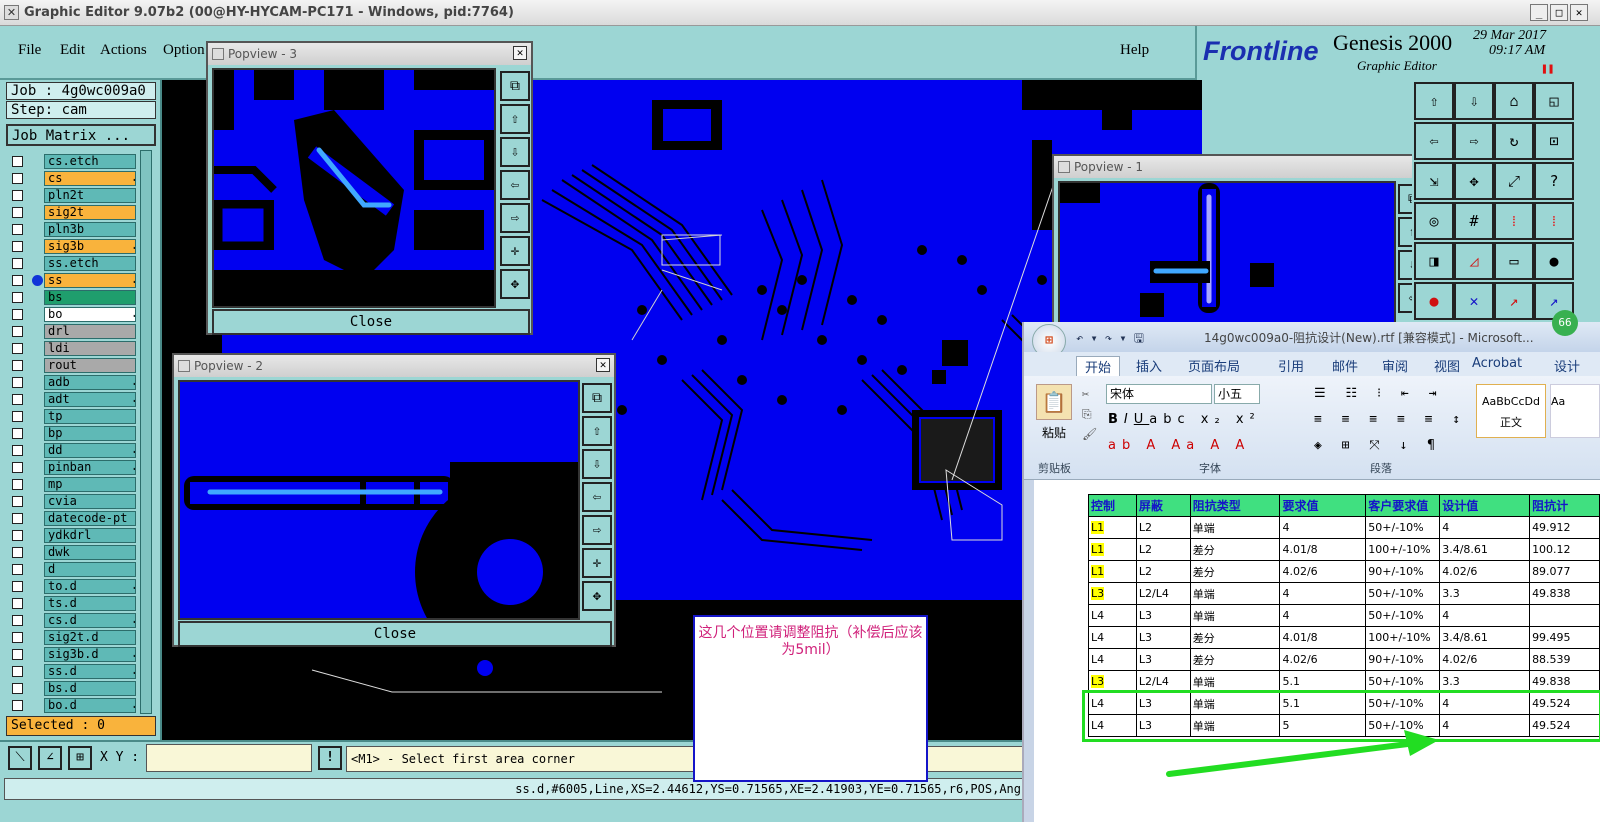 The width and height of the screenshot is (1600, 822). What do you see at coordinates (29, 50) in the screenshot?
I see `menu-file: File` at bounding box center [29, 50].